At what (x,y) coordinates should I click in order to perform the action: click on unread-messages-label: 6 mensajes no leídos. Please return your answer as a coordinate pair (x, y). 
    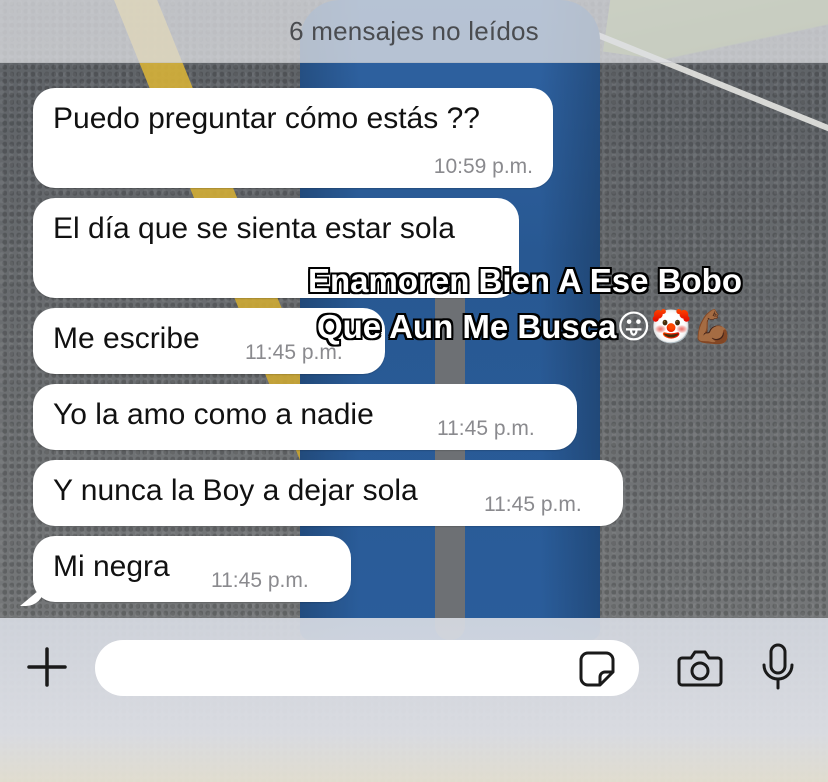
    Looking at the image, I should click on (414, 30).